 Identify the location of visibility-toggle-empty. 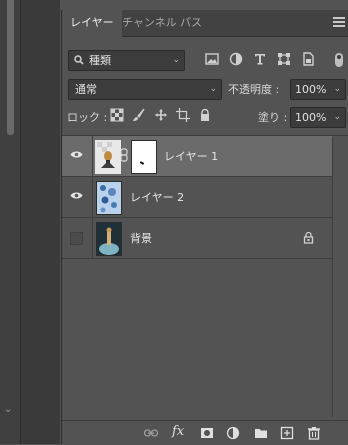
(76, 238).